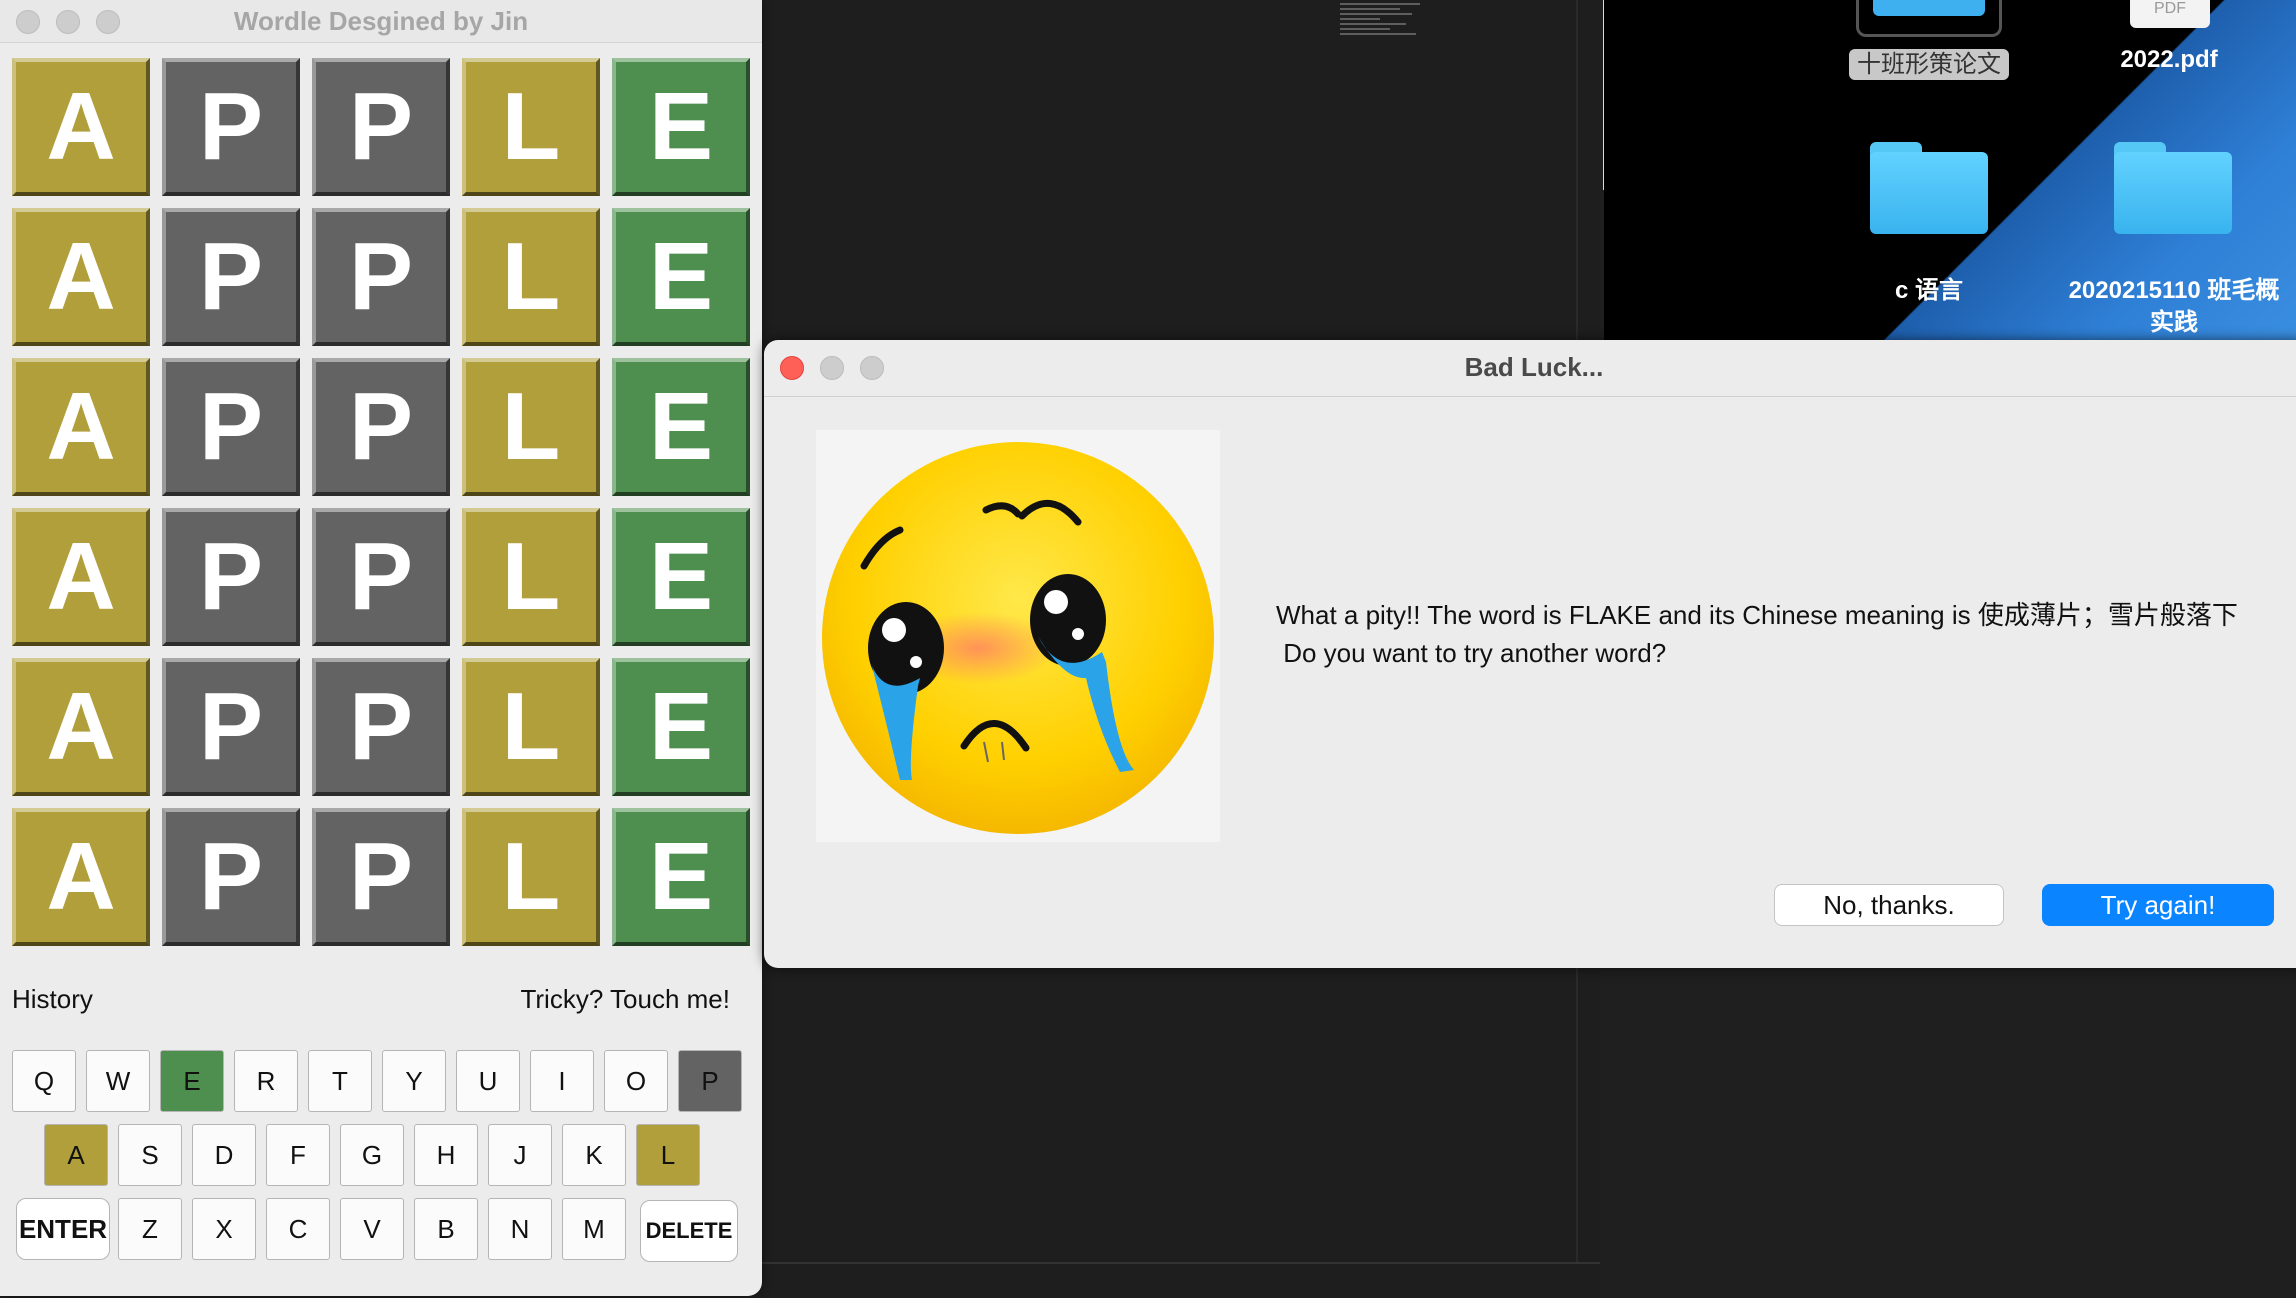  I want to click on keyboard-key: I, so click(562, 1081).